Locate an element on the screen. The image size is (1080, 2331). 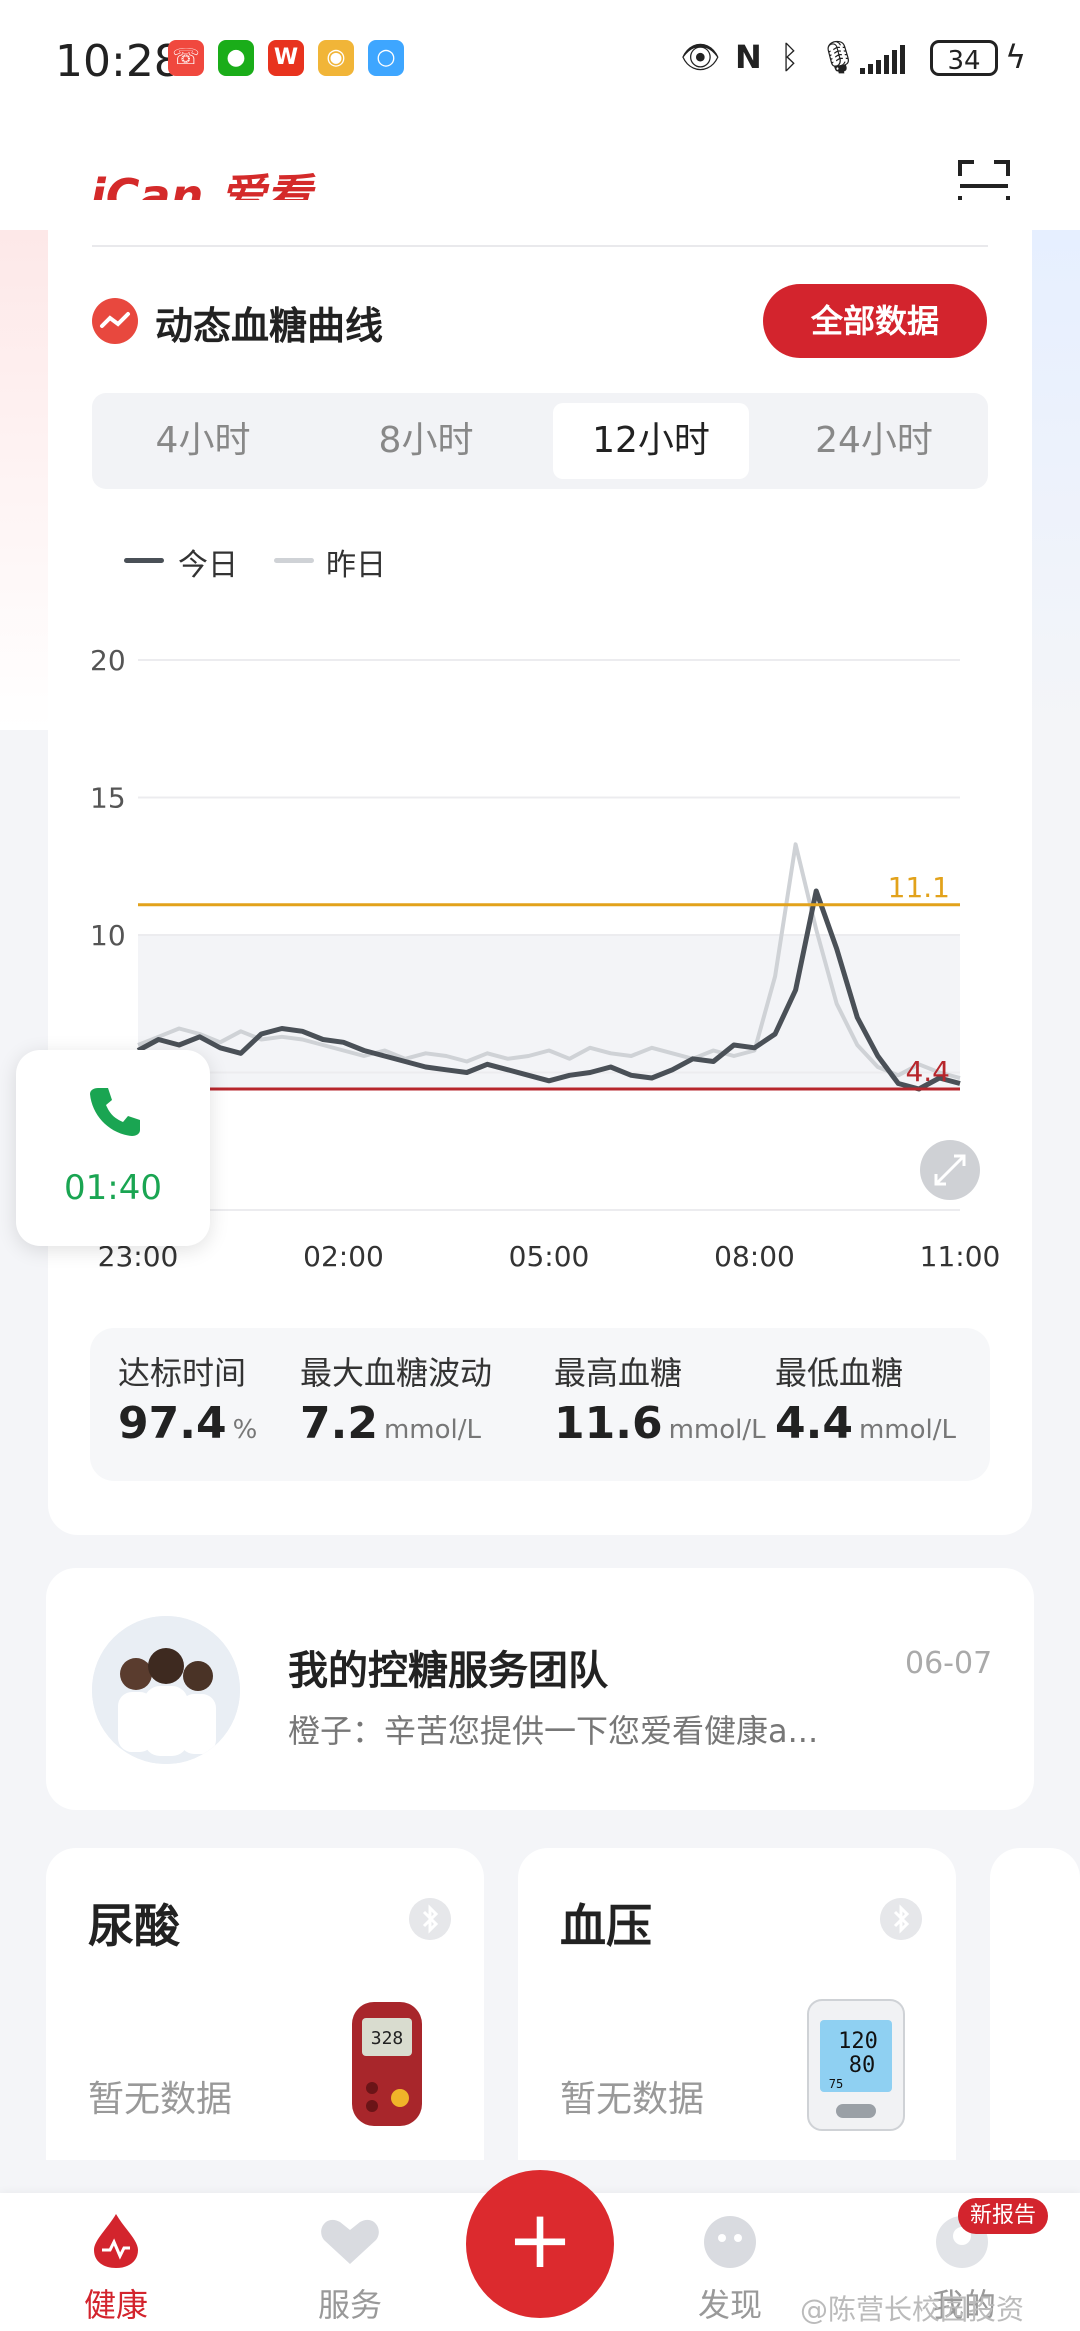
tab-4h: 4小时 is located at coordinates (203, 441).